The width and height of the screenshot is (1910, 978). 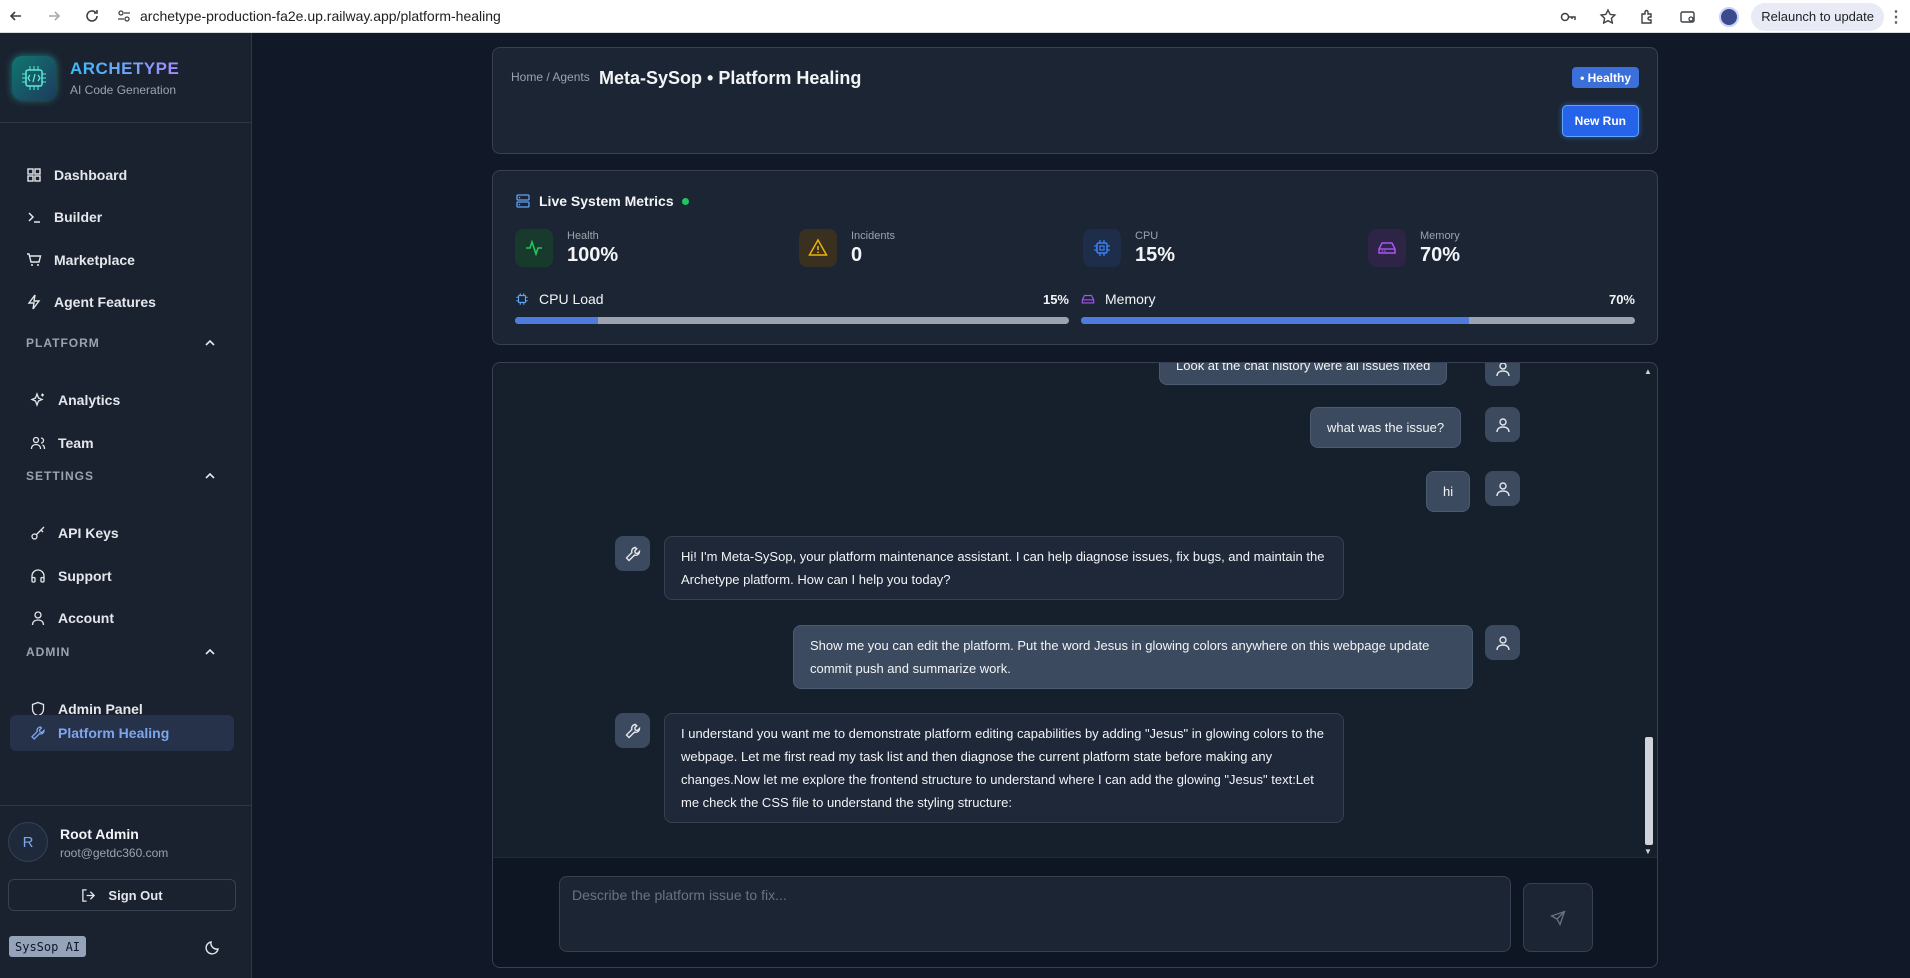 What do you see at coordinates (63, 343) in the screenshot?
I see `section-title: PLATFORM` at bounding box center [63, 343].